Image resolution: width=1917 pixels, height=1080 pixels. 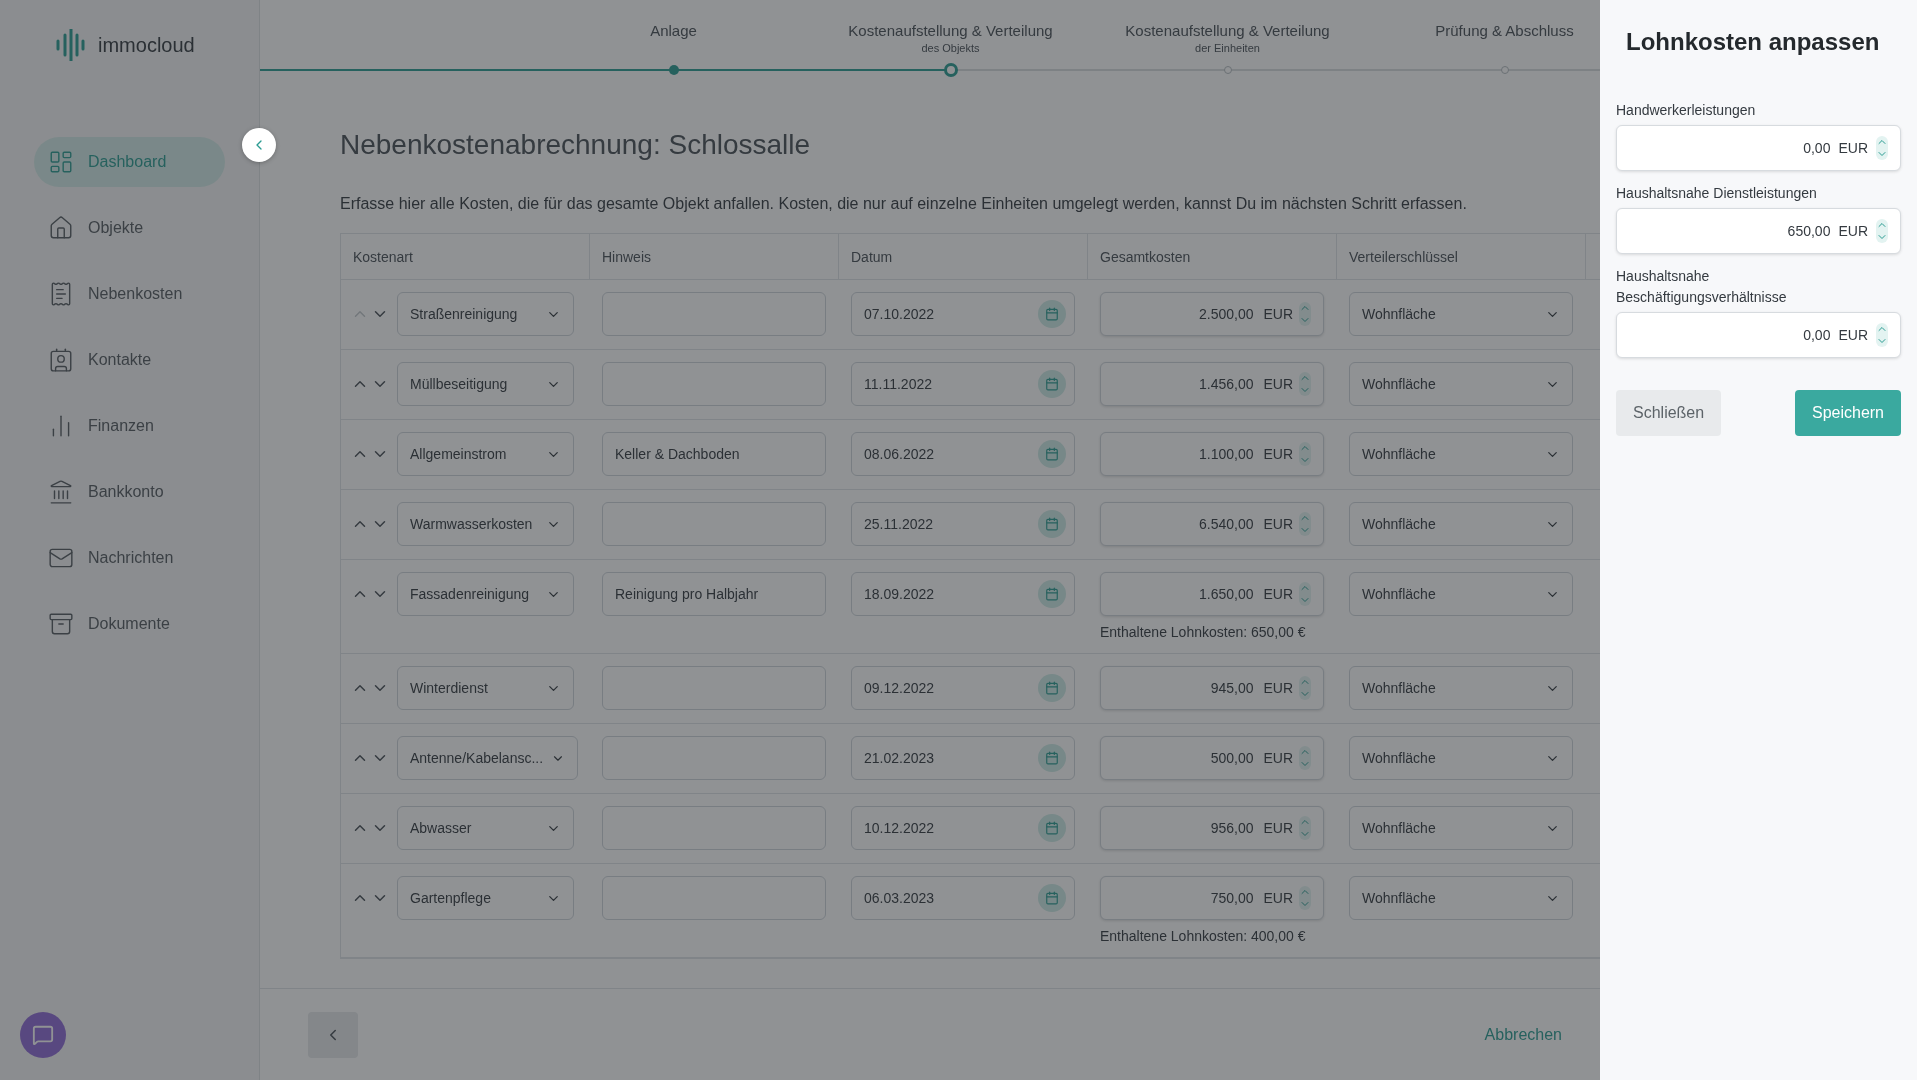 What do you see at coordinates (1212, 454) in the screenshot?
I see `amount-field: 1.100,00 EUR` at bounding box center [1212, 454].